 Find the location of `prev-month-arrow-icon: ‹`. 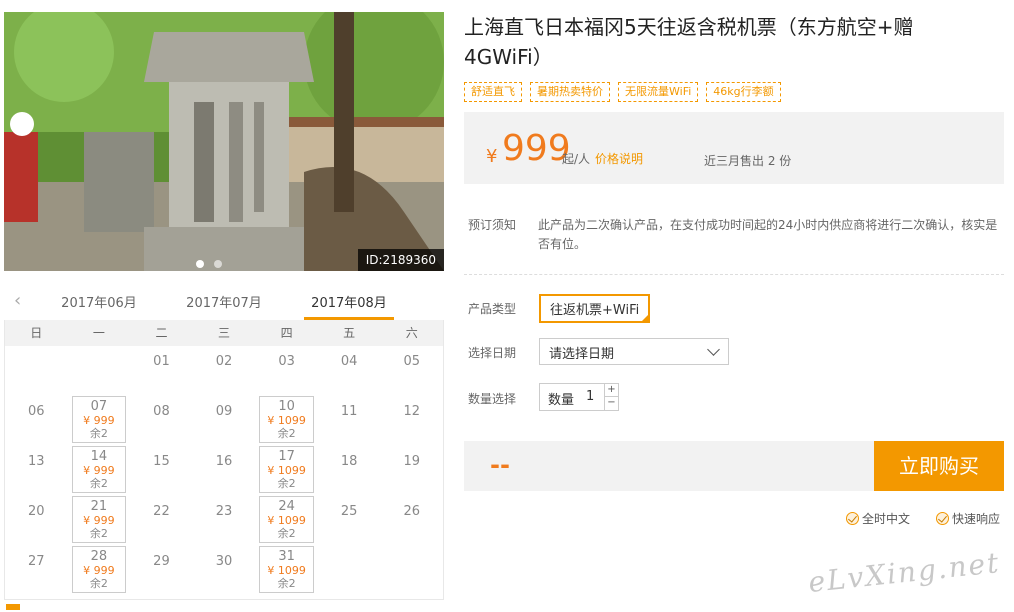

prev-month-arrow-icon: ‹ is located at coordinates (17, 300).